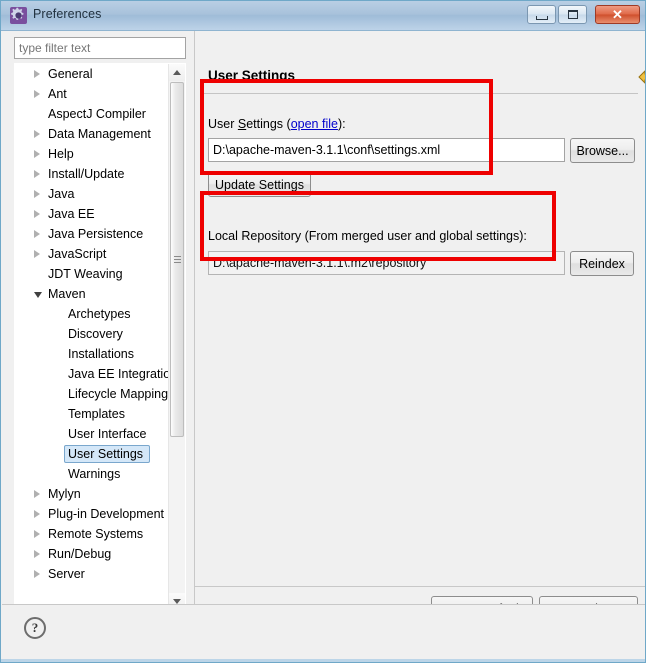  I want to click on tree-item-javascript: JavaScript, so click(92, 254).